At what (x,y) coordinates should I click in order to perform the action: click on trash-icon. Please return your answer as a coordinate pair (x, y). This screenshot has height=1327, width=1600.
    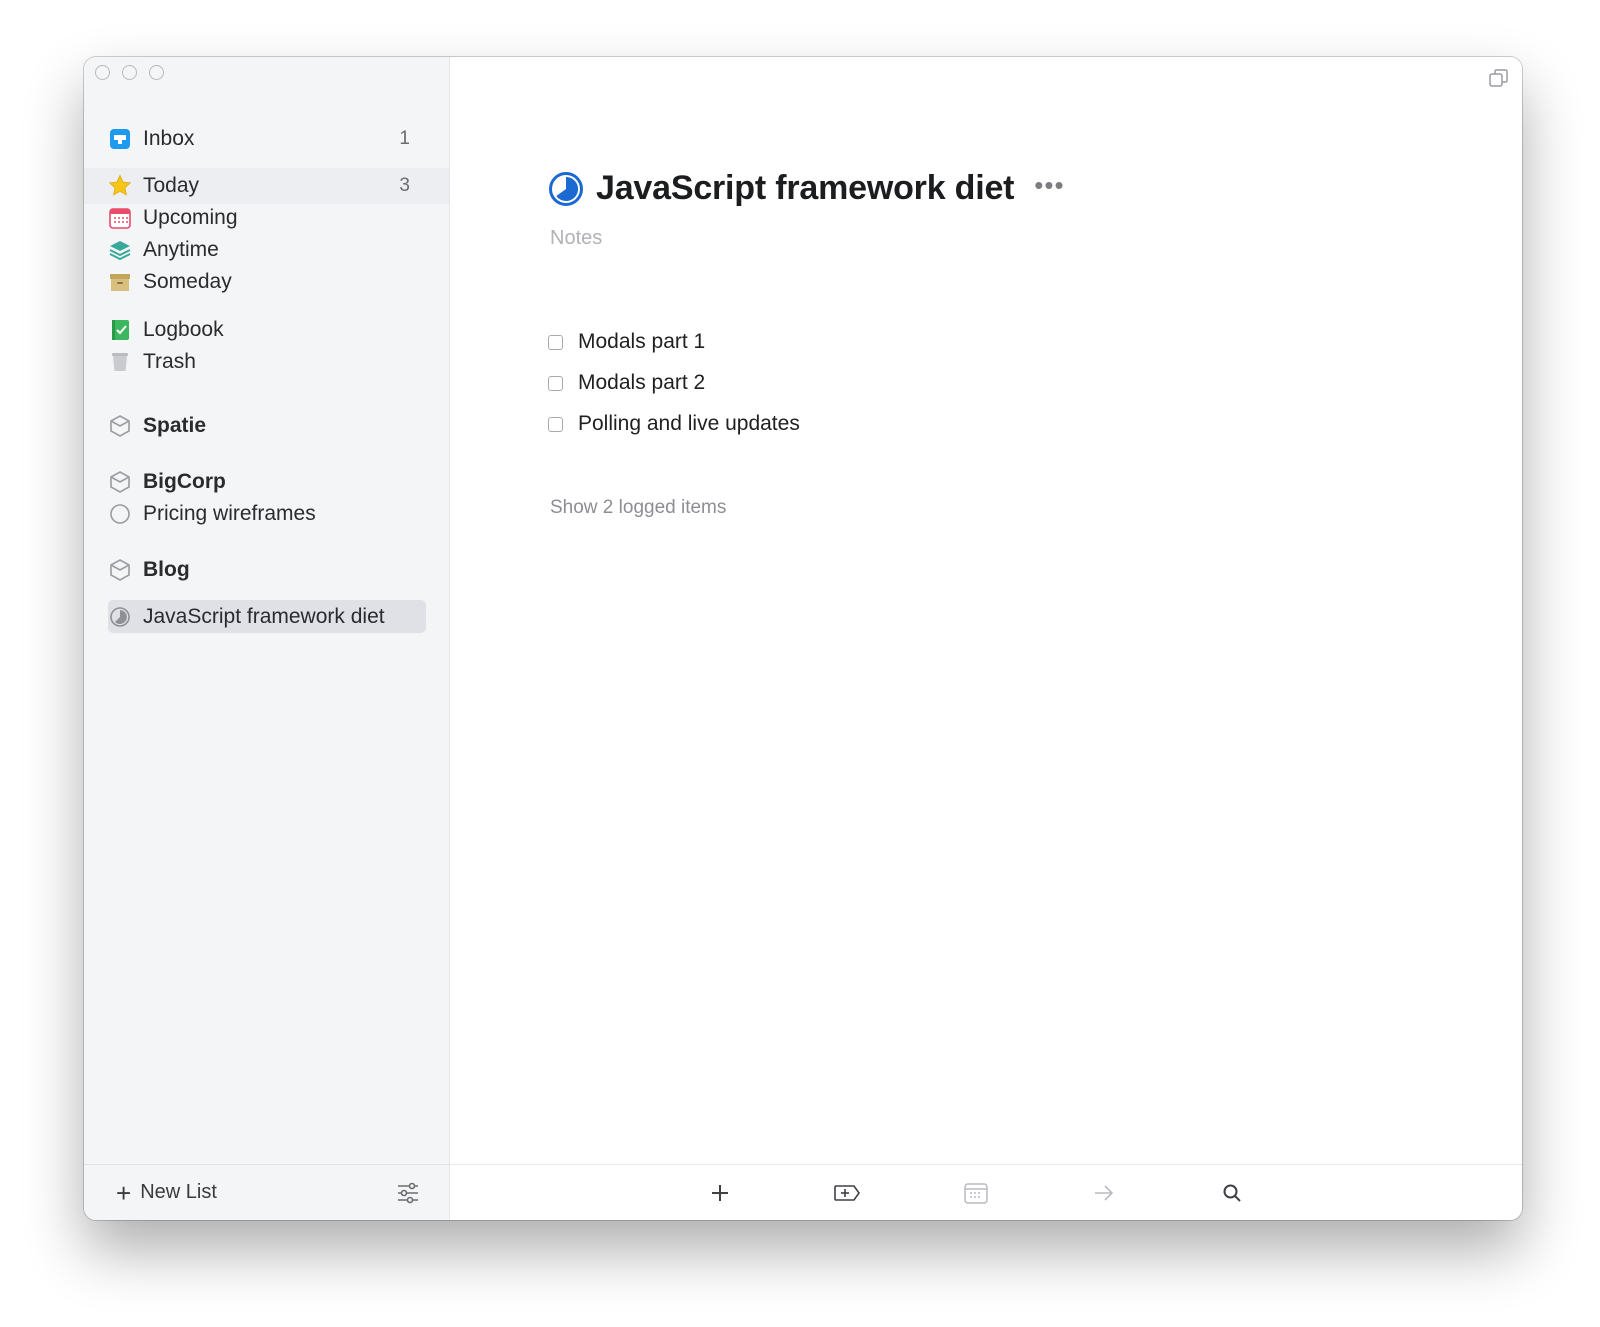
    Looking at the image, I should click on (120, 362).